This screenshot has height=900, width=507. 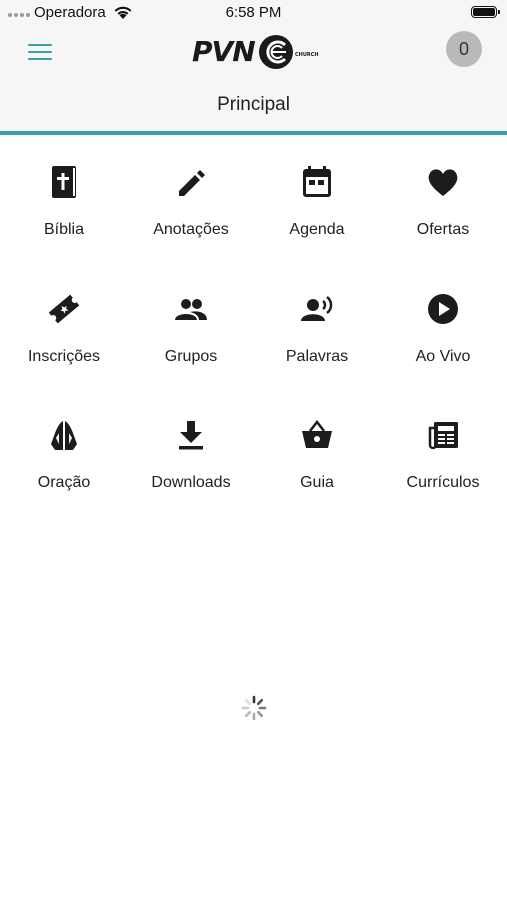 I want to click on status-time: 6:58 PM, so click(x=253, y=12).